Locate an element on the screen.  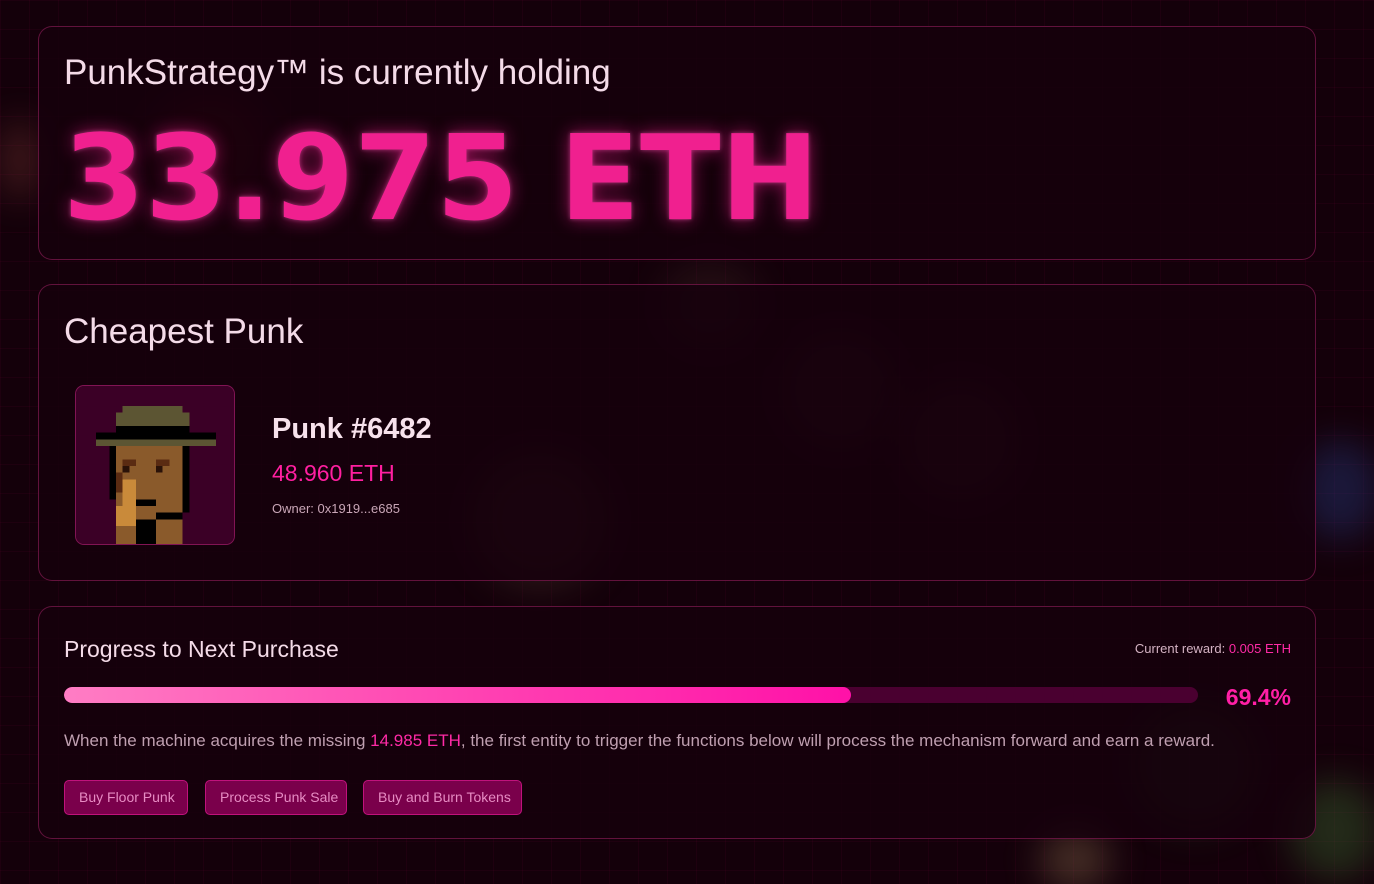
punk-avatar-icon is located at coordinates (155, 465).